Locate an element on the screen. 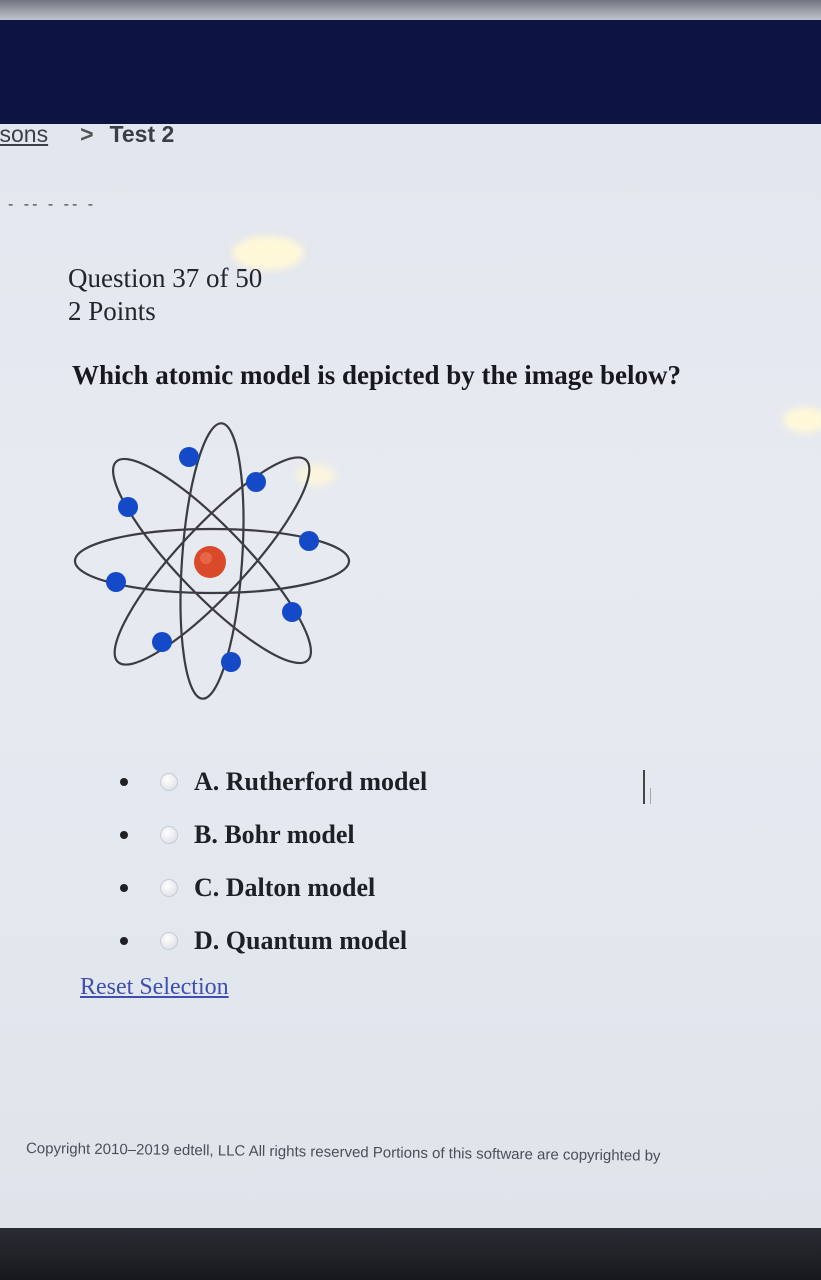 The width and height of the screenshot is (821, 1280). answer-option-d: D. Quantum model is located at coordinates (268, 940).